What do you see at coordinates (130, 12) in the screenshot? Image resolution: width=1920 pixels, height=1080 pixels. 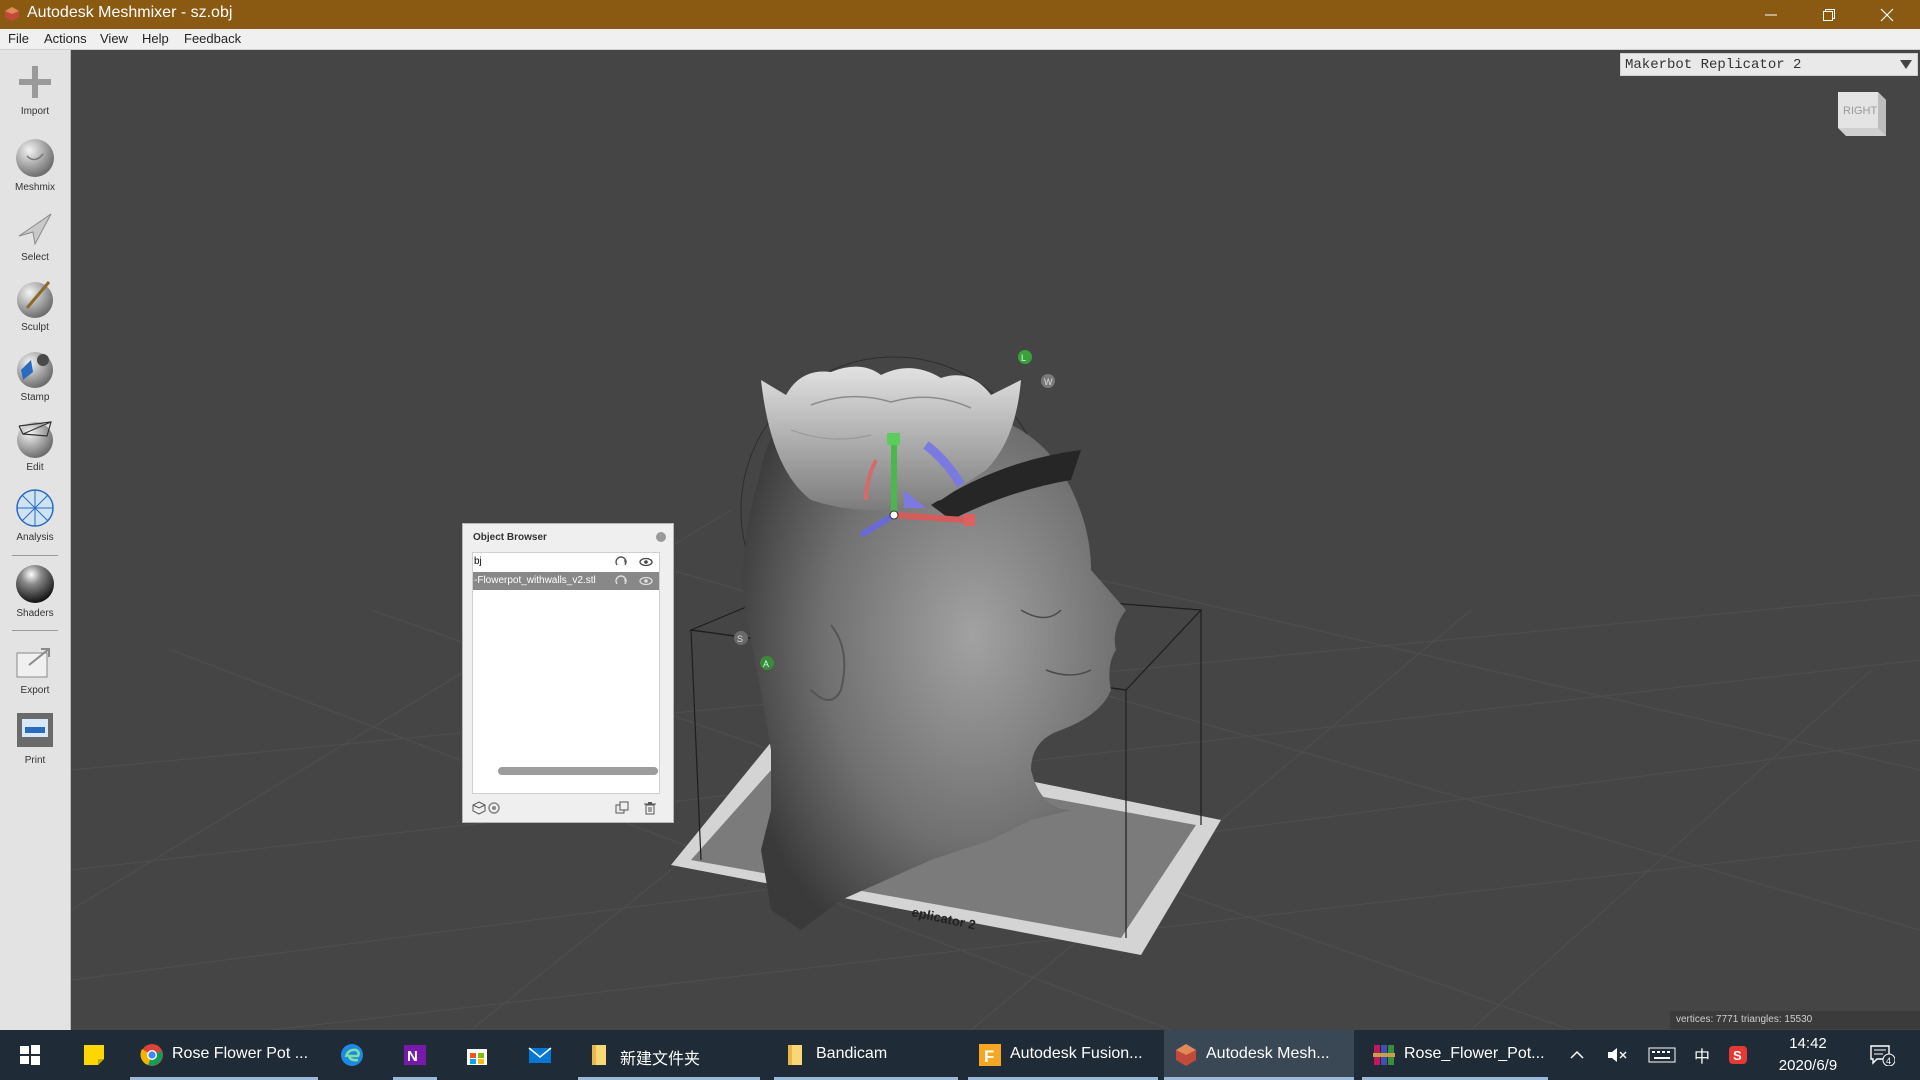 I see `window-title: Autodesk Meshmixer - sz.obj` at bounding box center [130, 12].